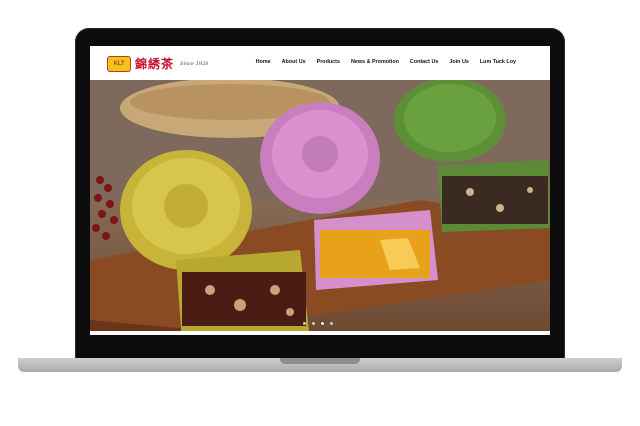 This screenshot has width=640, height=426. I want to click on logo-badge: KLT, so click(119, 63).